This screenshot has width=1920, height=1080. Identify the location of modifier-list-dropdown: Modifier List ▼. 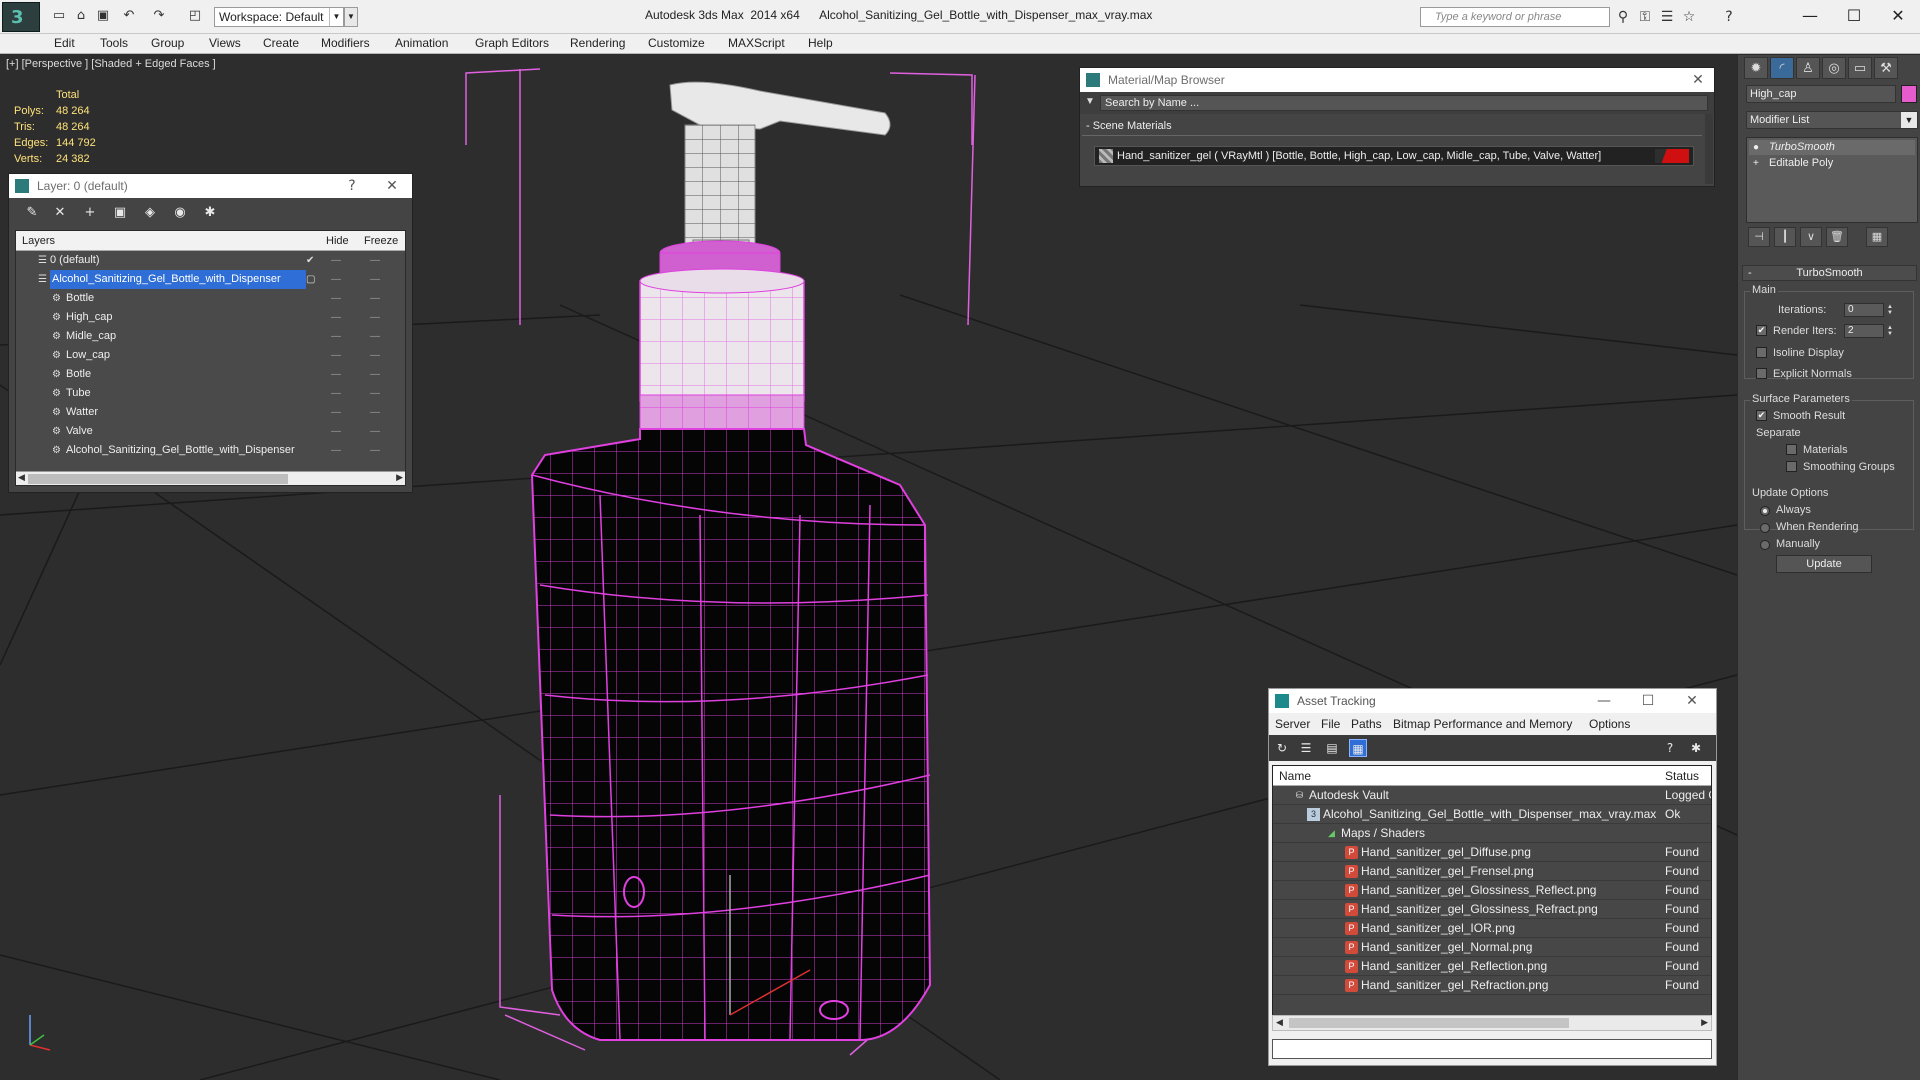
(1832, 120).